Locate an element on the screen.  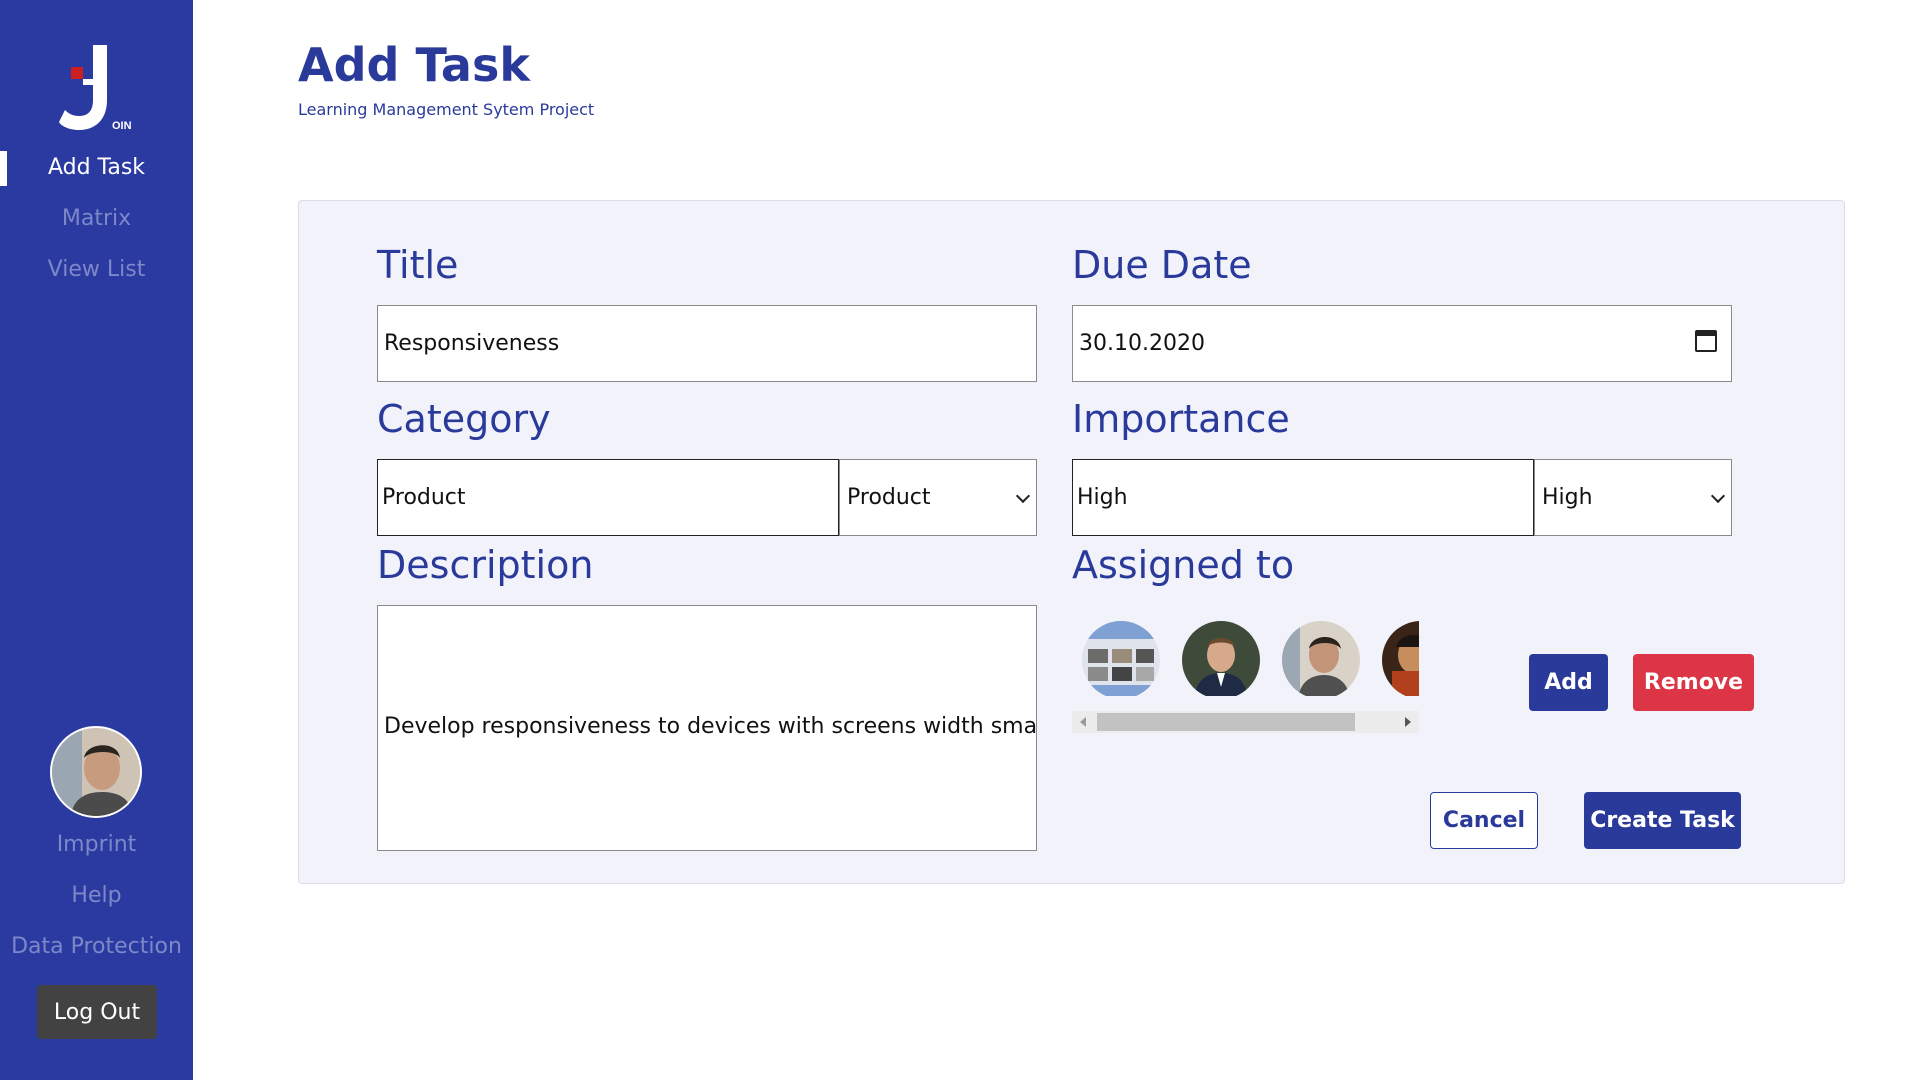
assignee-avatar-strip is located at coordinates (1245, 653).